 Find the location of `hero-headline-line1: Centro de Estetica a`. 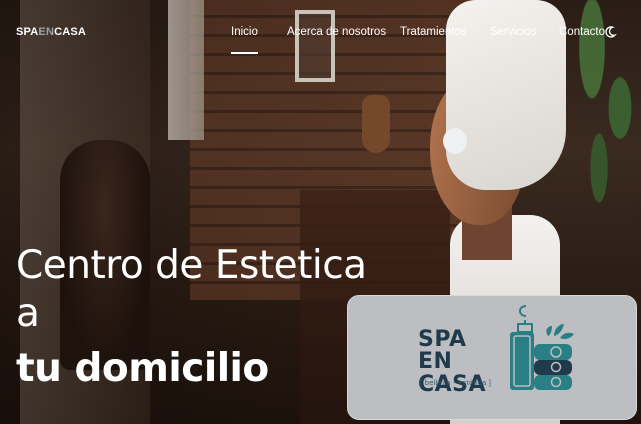

hero-headline-line1: Centro de Estetica a is located at coordinates (191, 289).